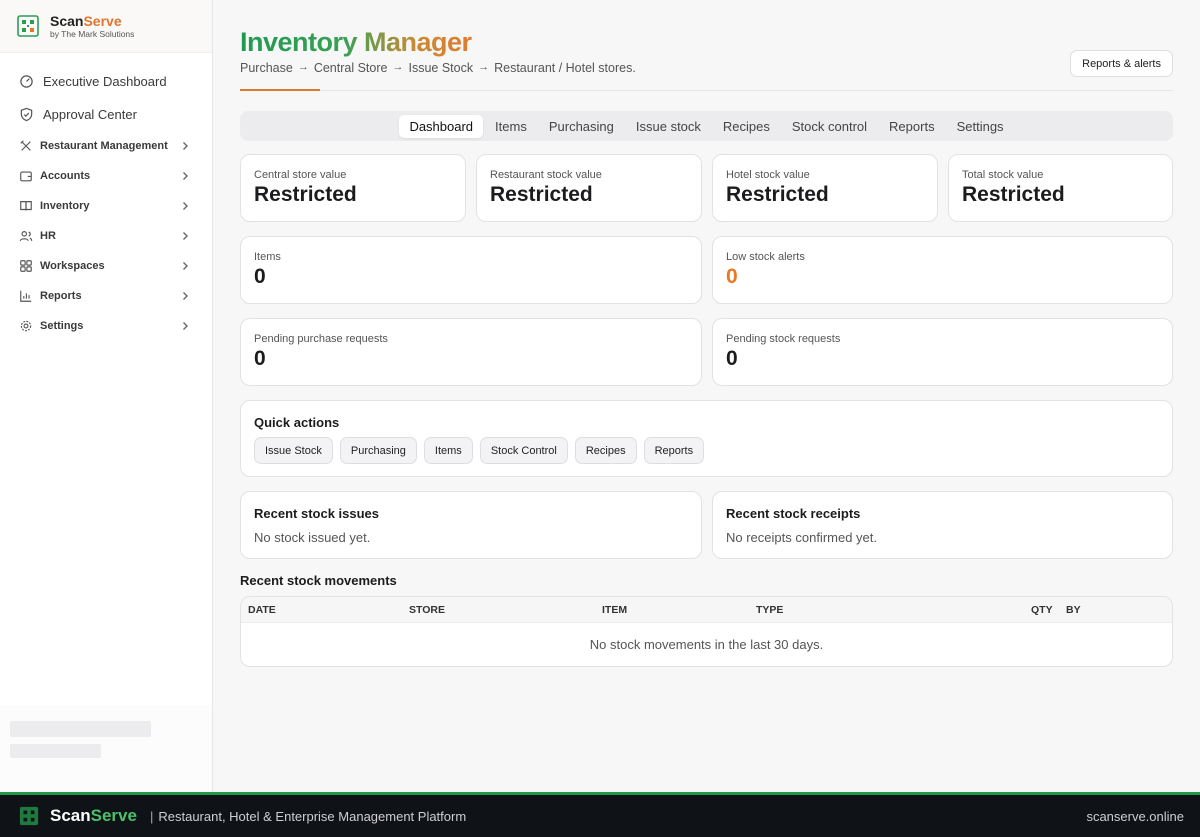  Describe the element at coordinates (523, 450) in the screenshot. I see `stock-control-button: Stock Control` at that location.